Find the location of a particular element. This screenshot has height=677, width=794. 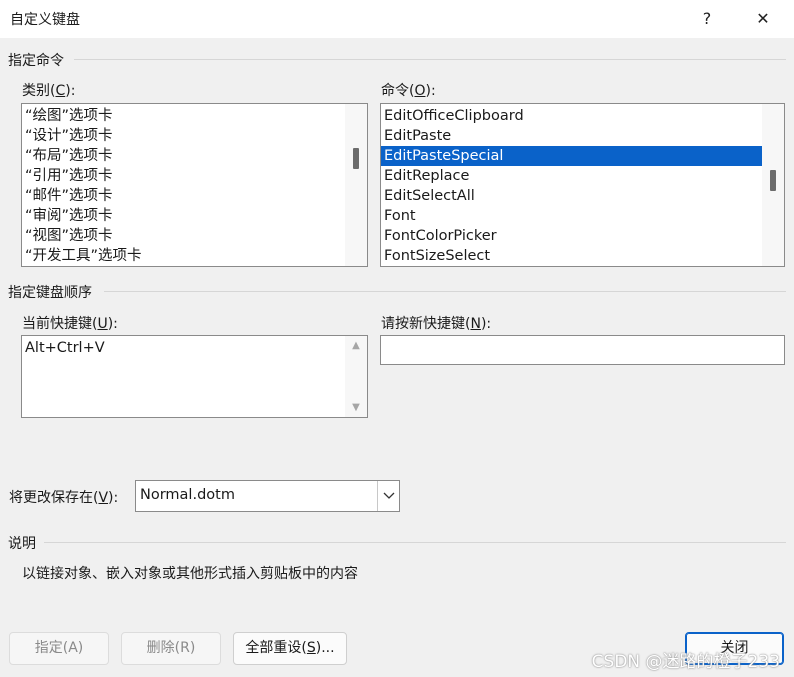

current-keys-label: 当前快捷键(U): is located at coordinates (70, 324).